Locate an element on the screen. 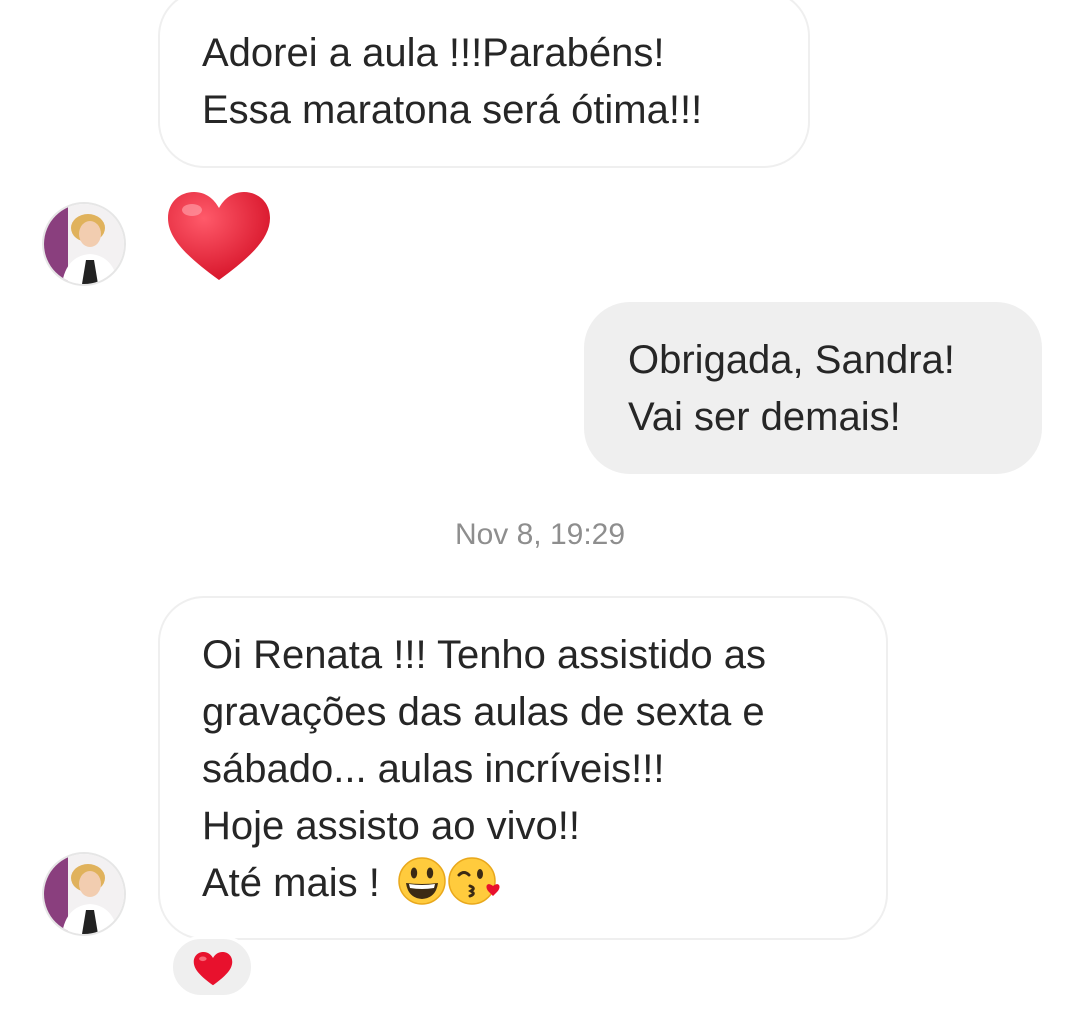 Image resolution: width=1080 pixels, height=1023 pixels. message-line: Até mais ! is located at coordinates (484, 888).